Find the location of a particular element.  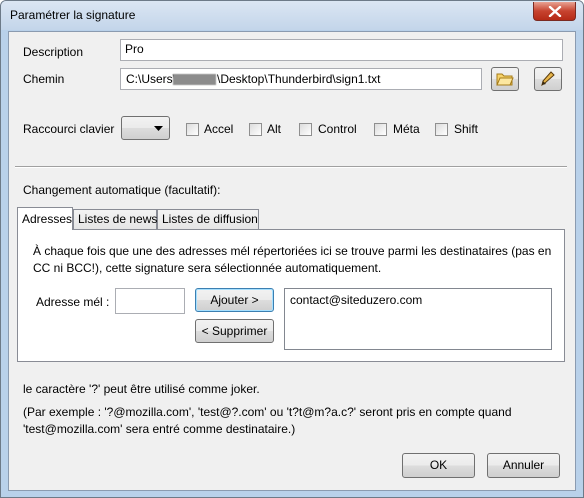

description-value: Pro is located at coordinates (134, 49).